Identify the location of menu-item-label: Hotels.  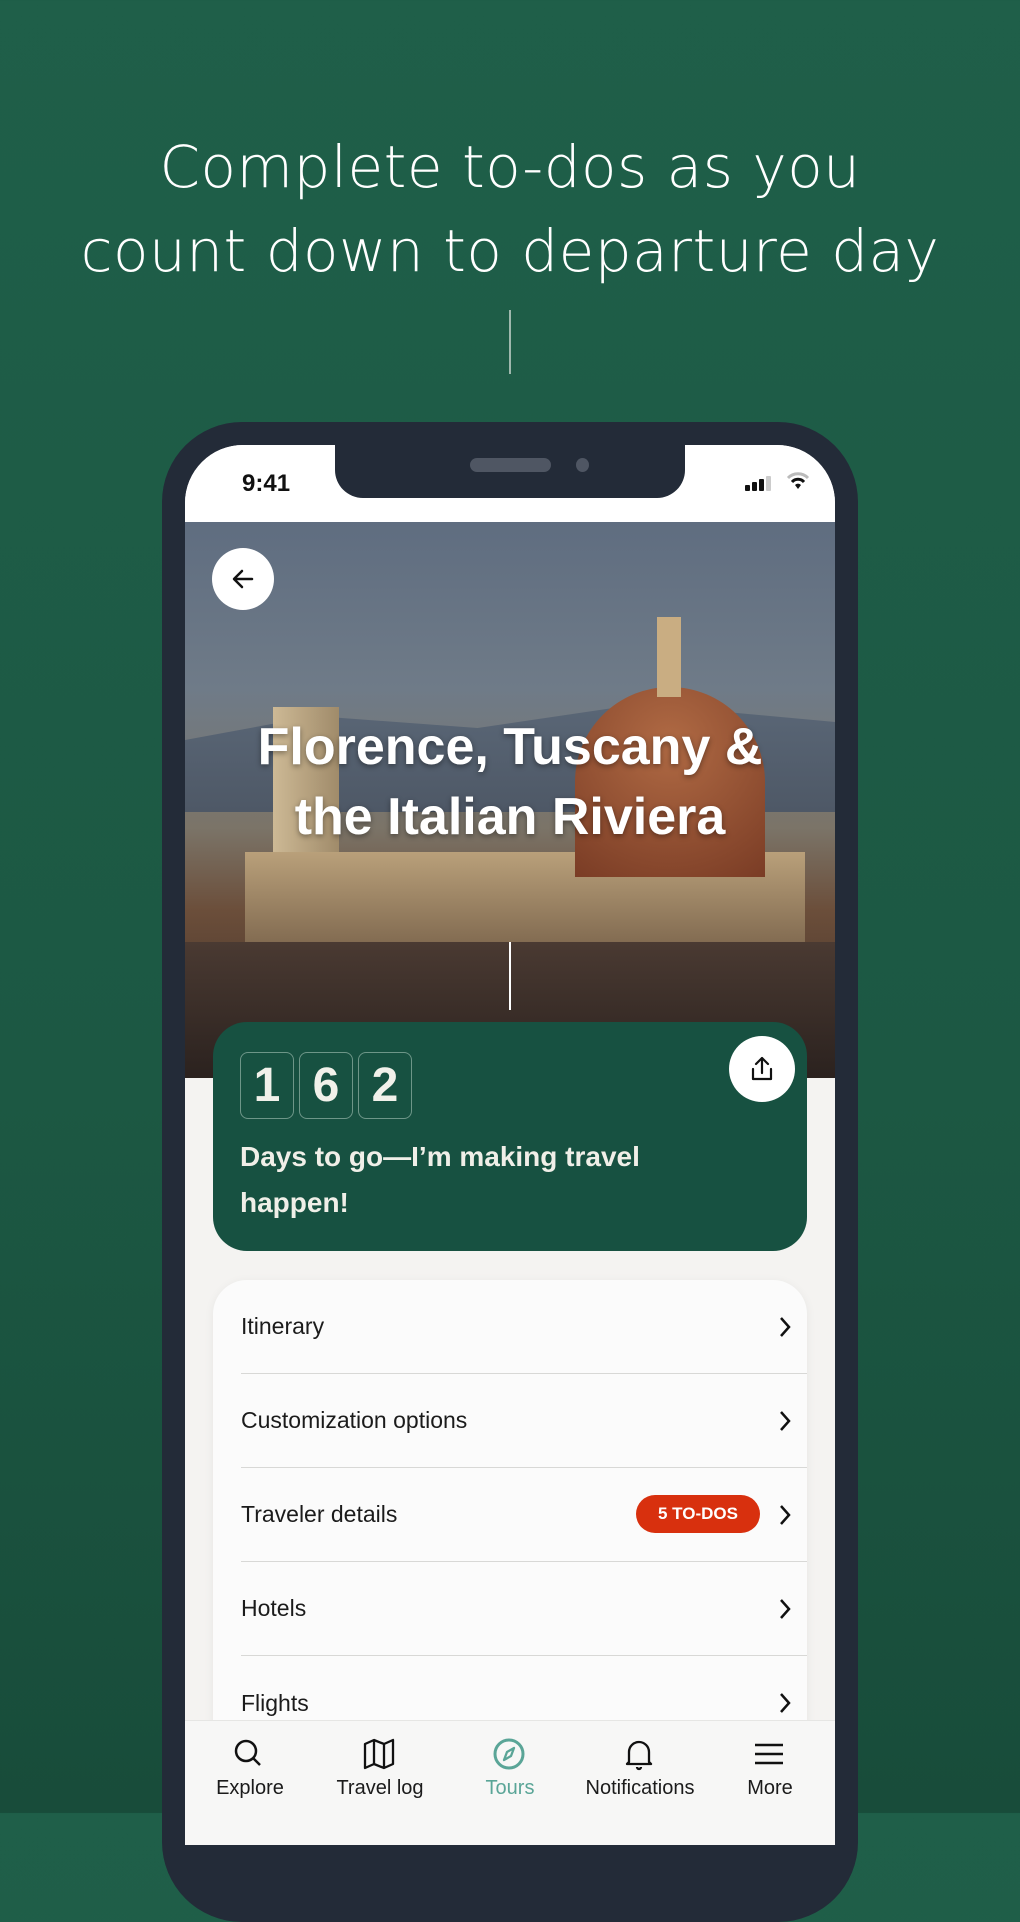
(274, 1608).